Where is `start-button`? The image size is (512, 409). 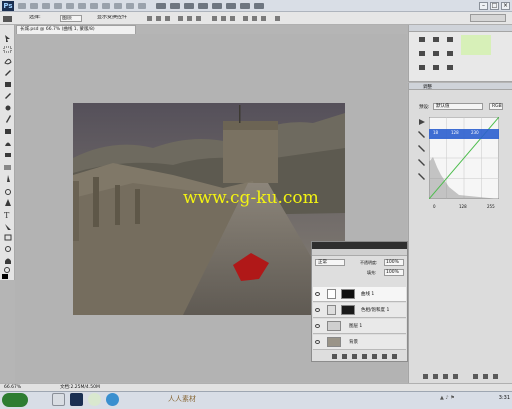 start-button is located at coordinates (15, 400).